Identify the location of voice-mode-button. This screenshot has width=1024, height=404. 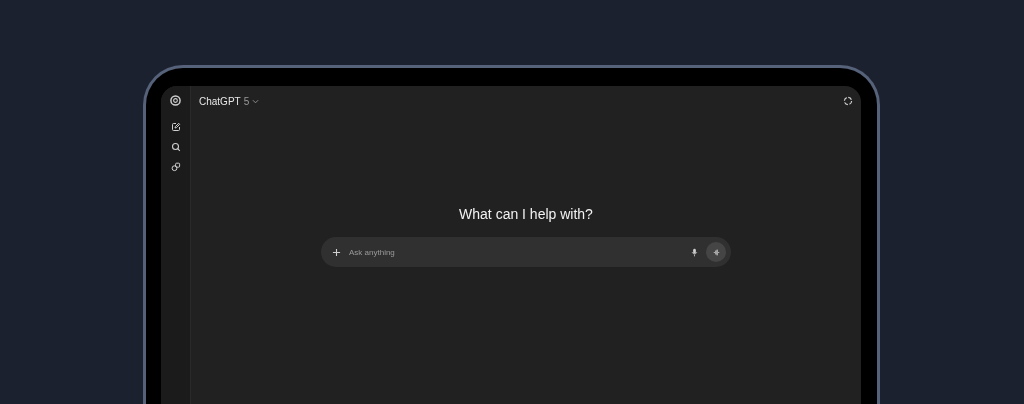
(716, 252).